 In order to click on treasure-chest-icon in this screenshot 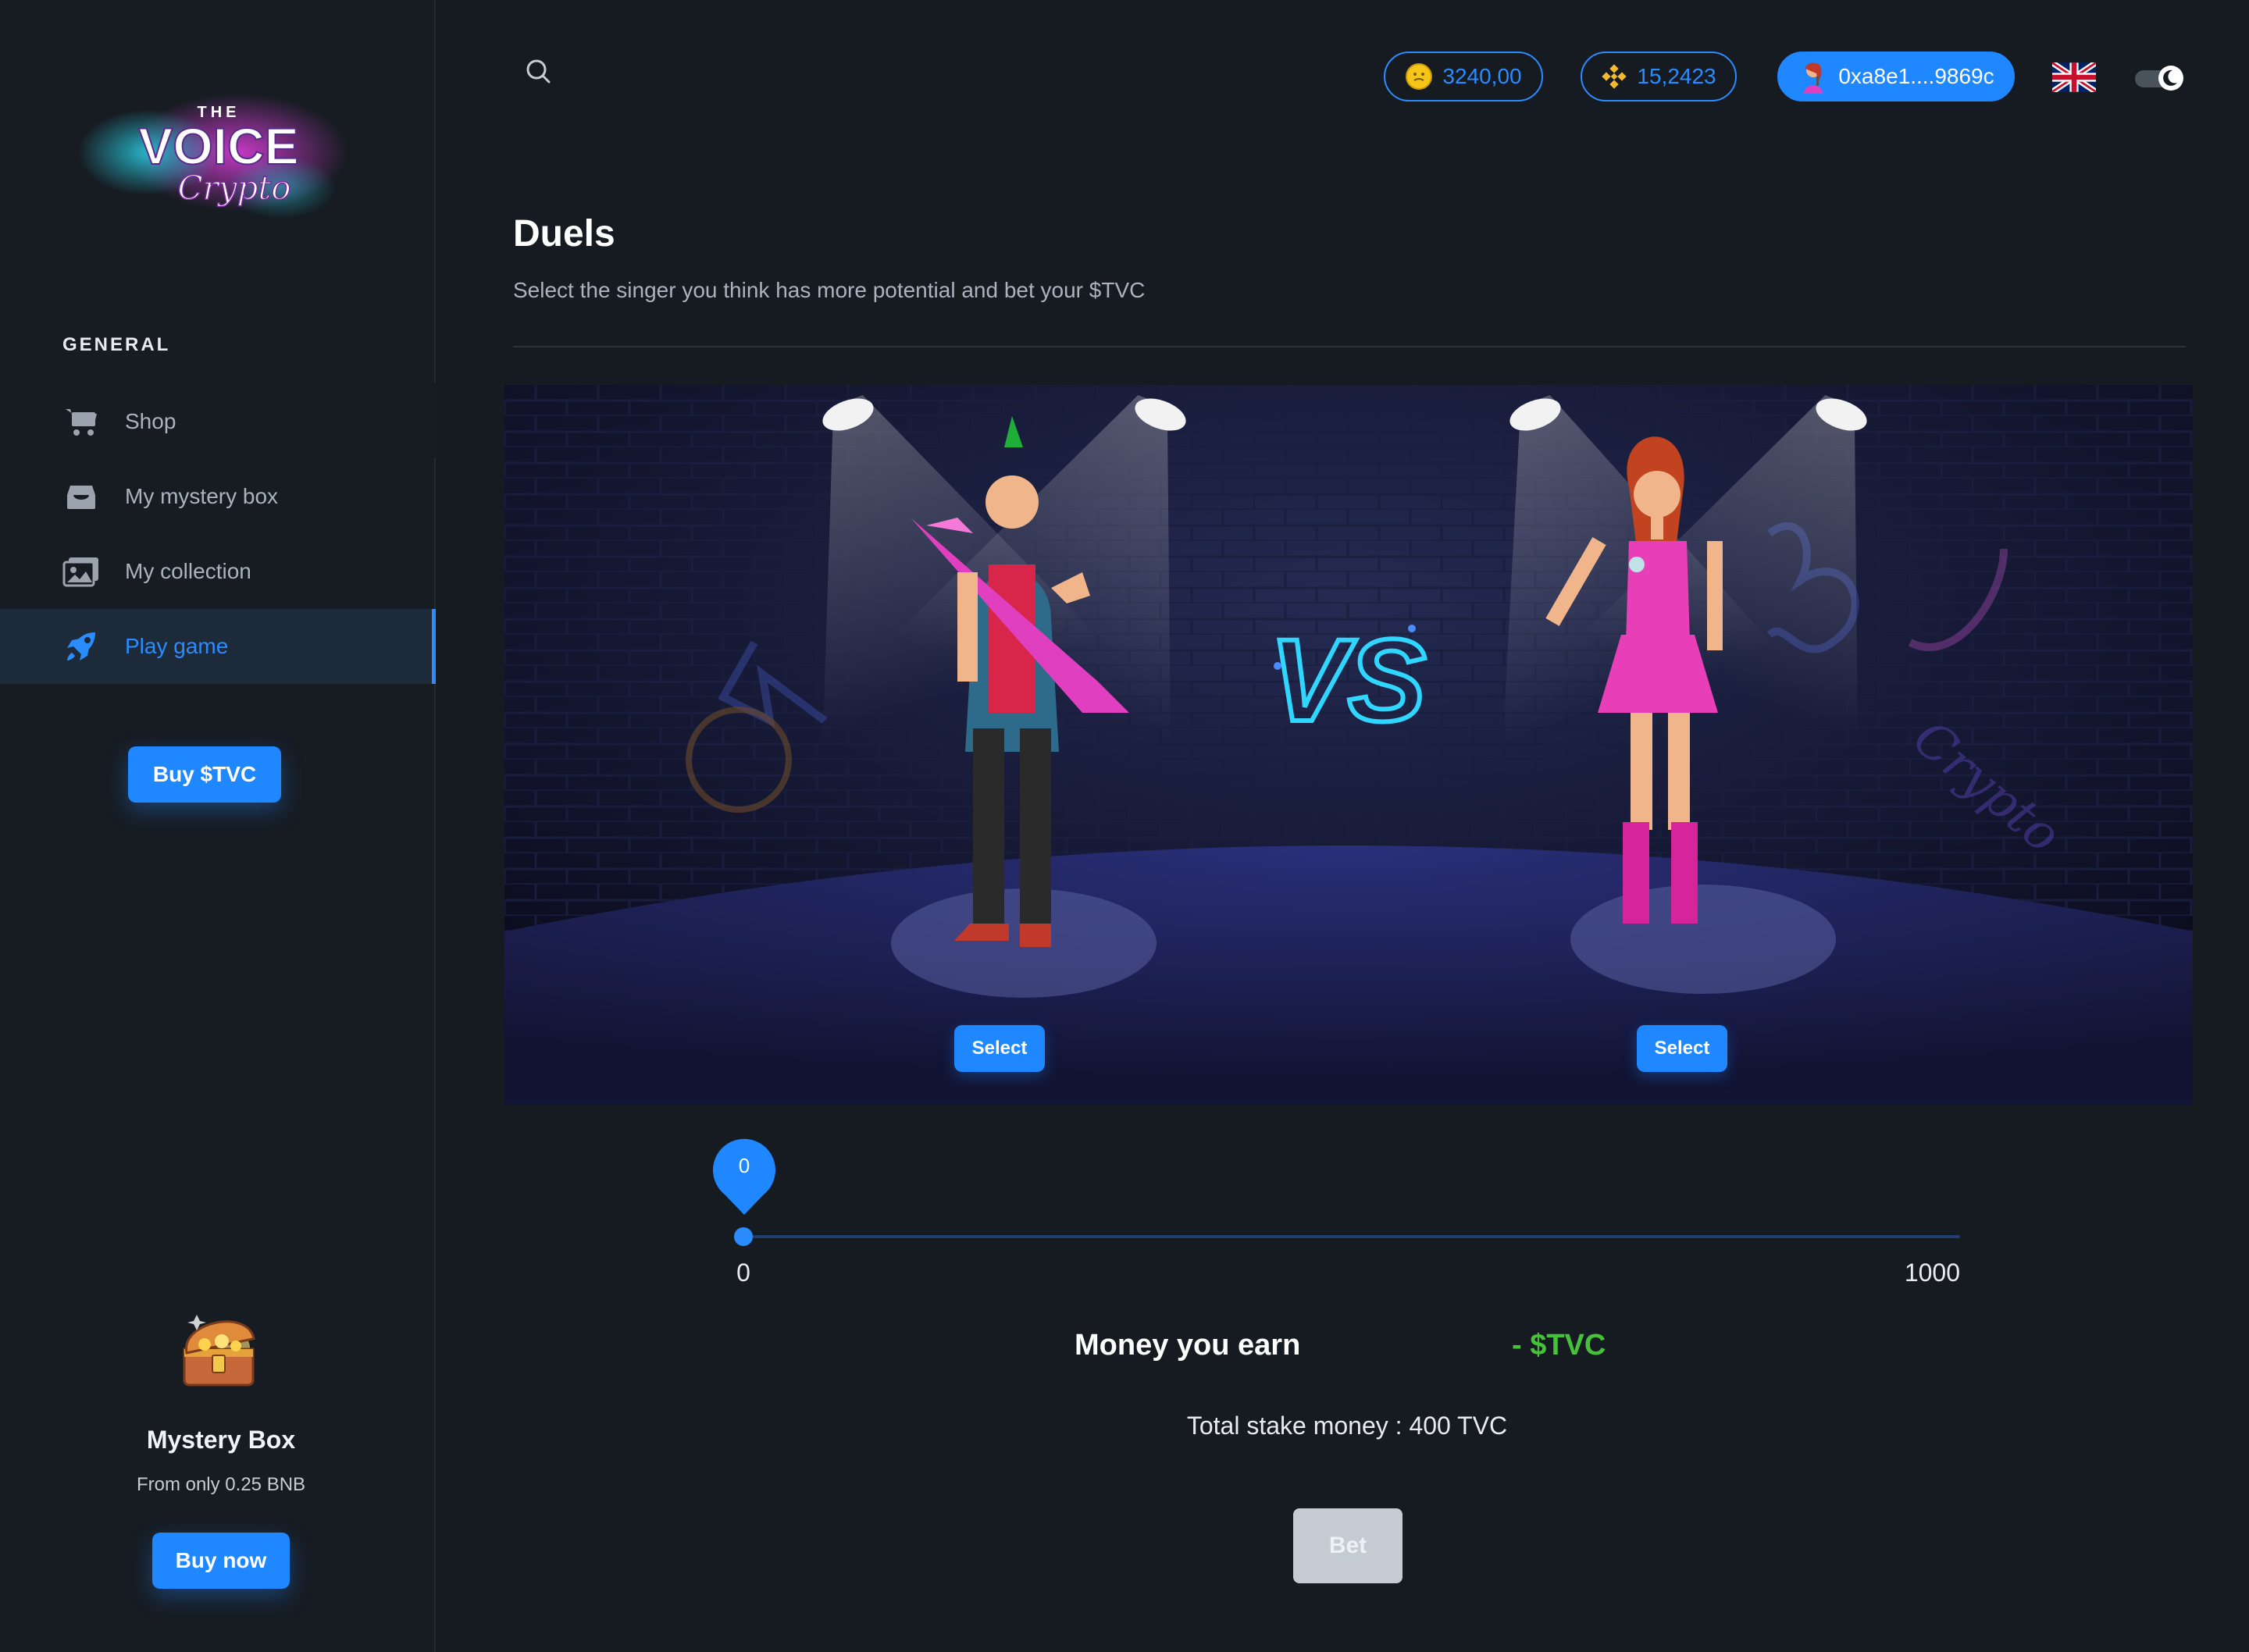, I will do `click(219, 1351)`.